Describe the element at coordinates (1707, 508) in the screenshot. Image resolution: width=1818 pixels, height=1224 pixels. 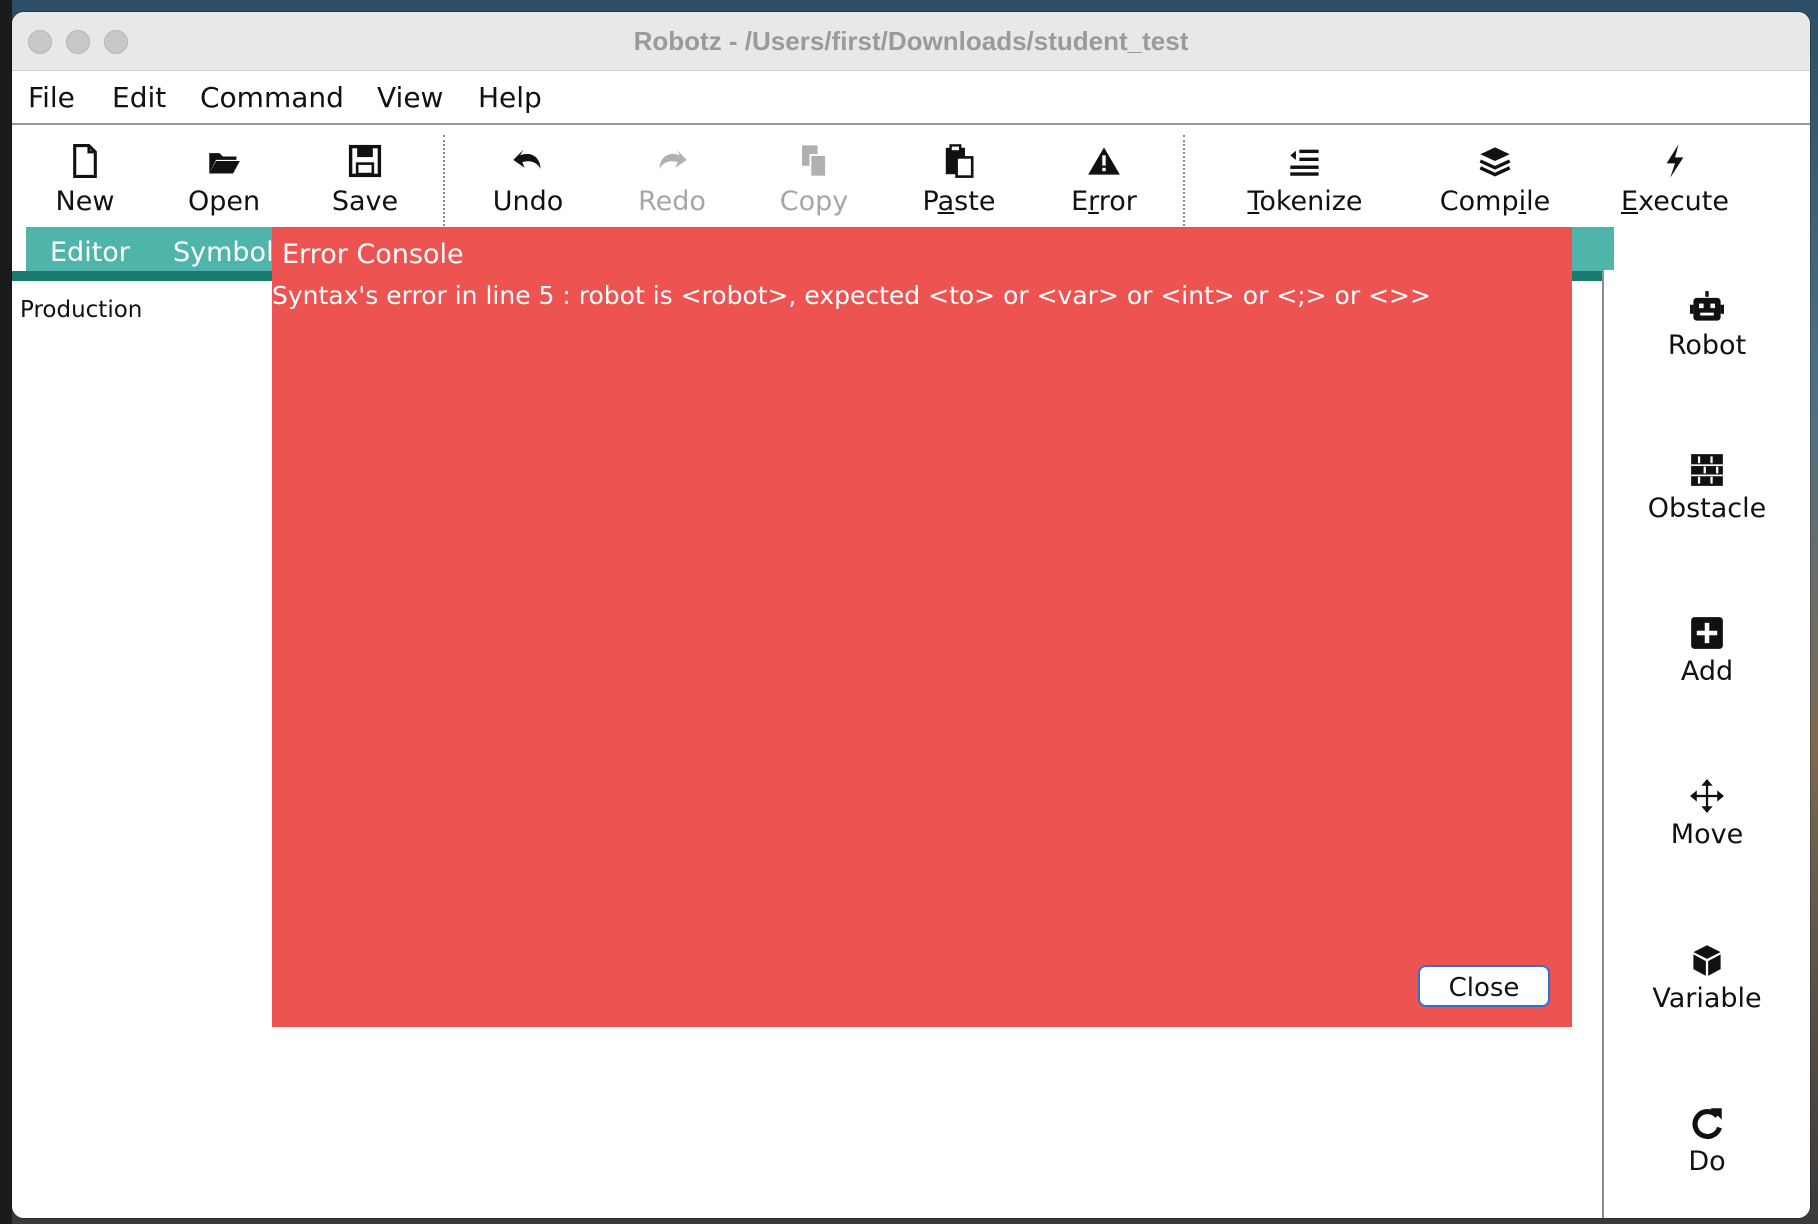
I see `obstacle-label: Obstacle` at that location.